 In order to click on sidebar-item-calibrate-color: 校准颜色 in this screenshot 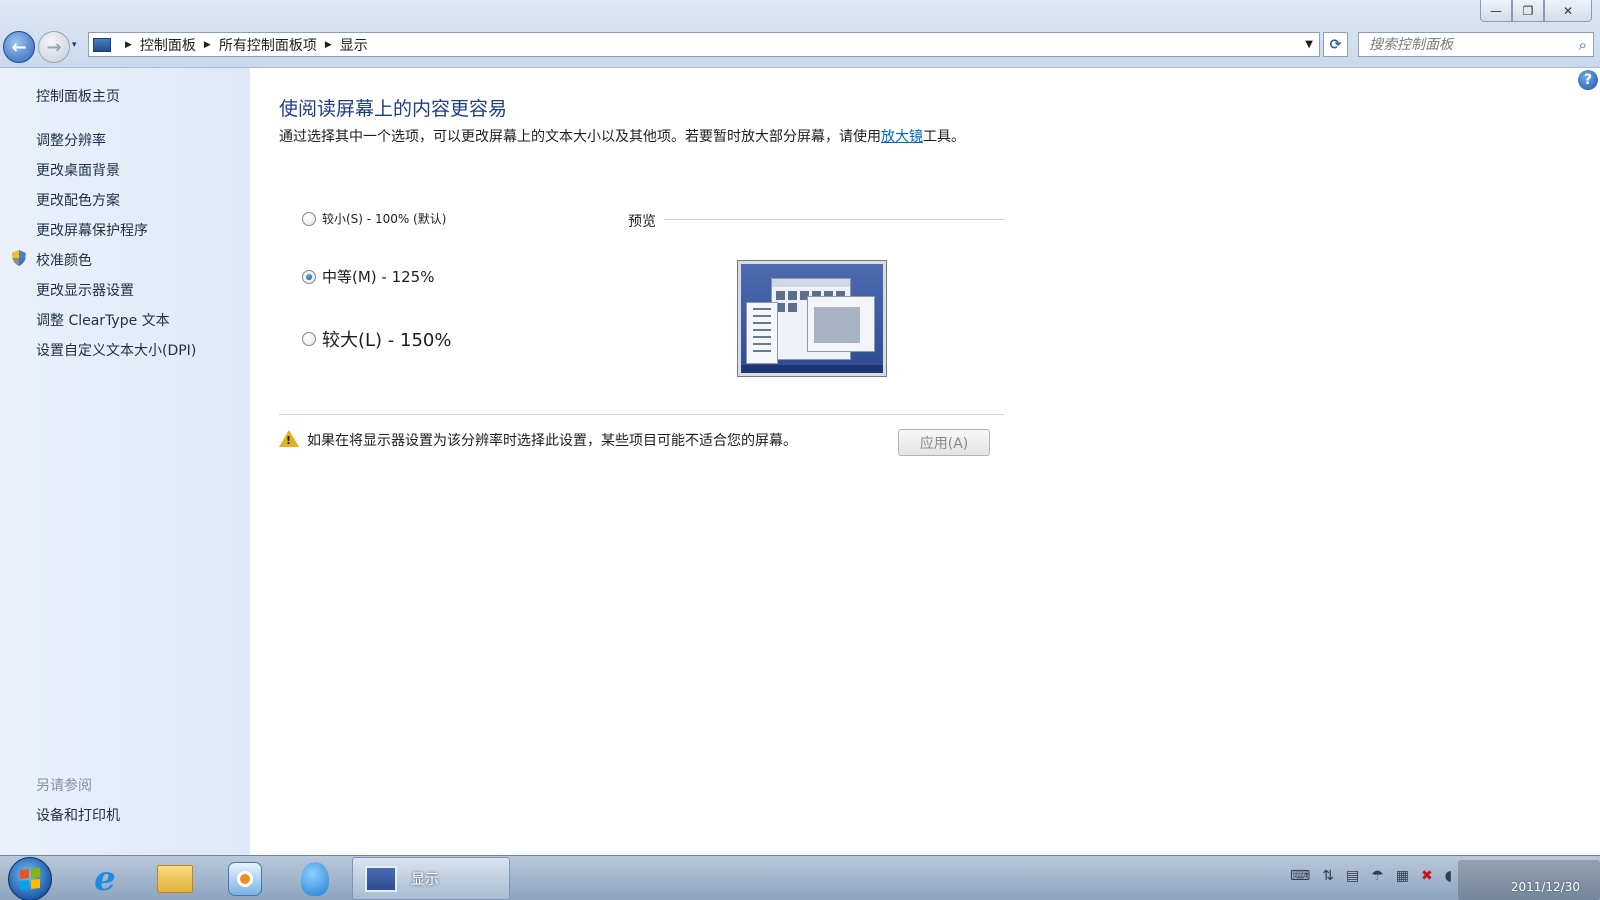, I will do `click(64, 260)`.